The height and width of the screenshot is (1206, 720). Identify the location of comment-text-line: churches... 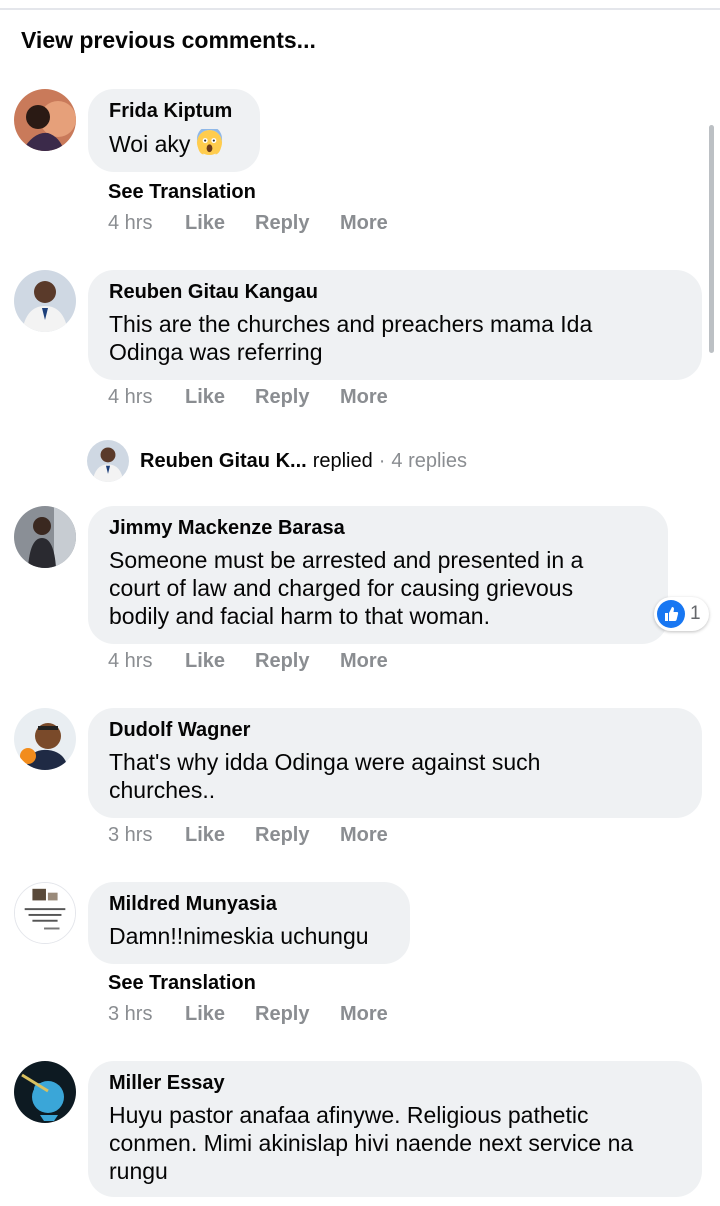
(162, 790).